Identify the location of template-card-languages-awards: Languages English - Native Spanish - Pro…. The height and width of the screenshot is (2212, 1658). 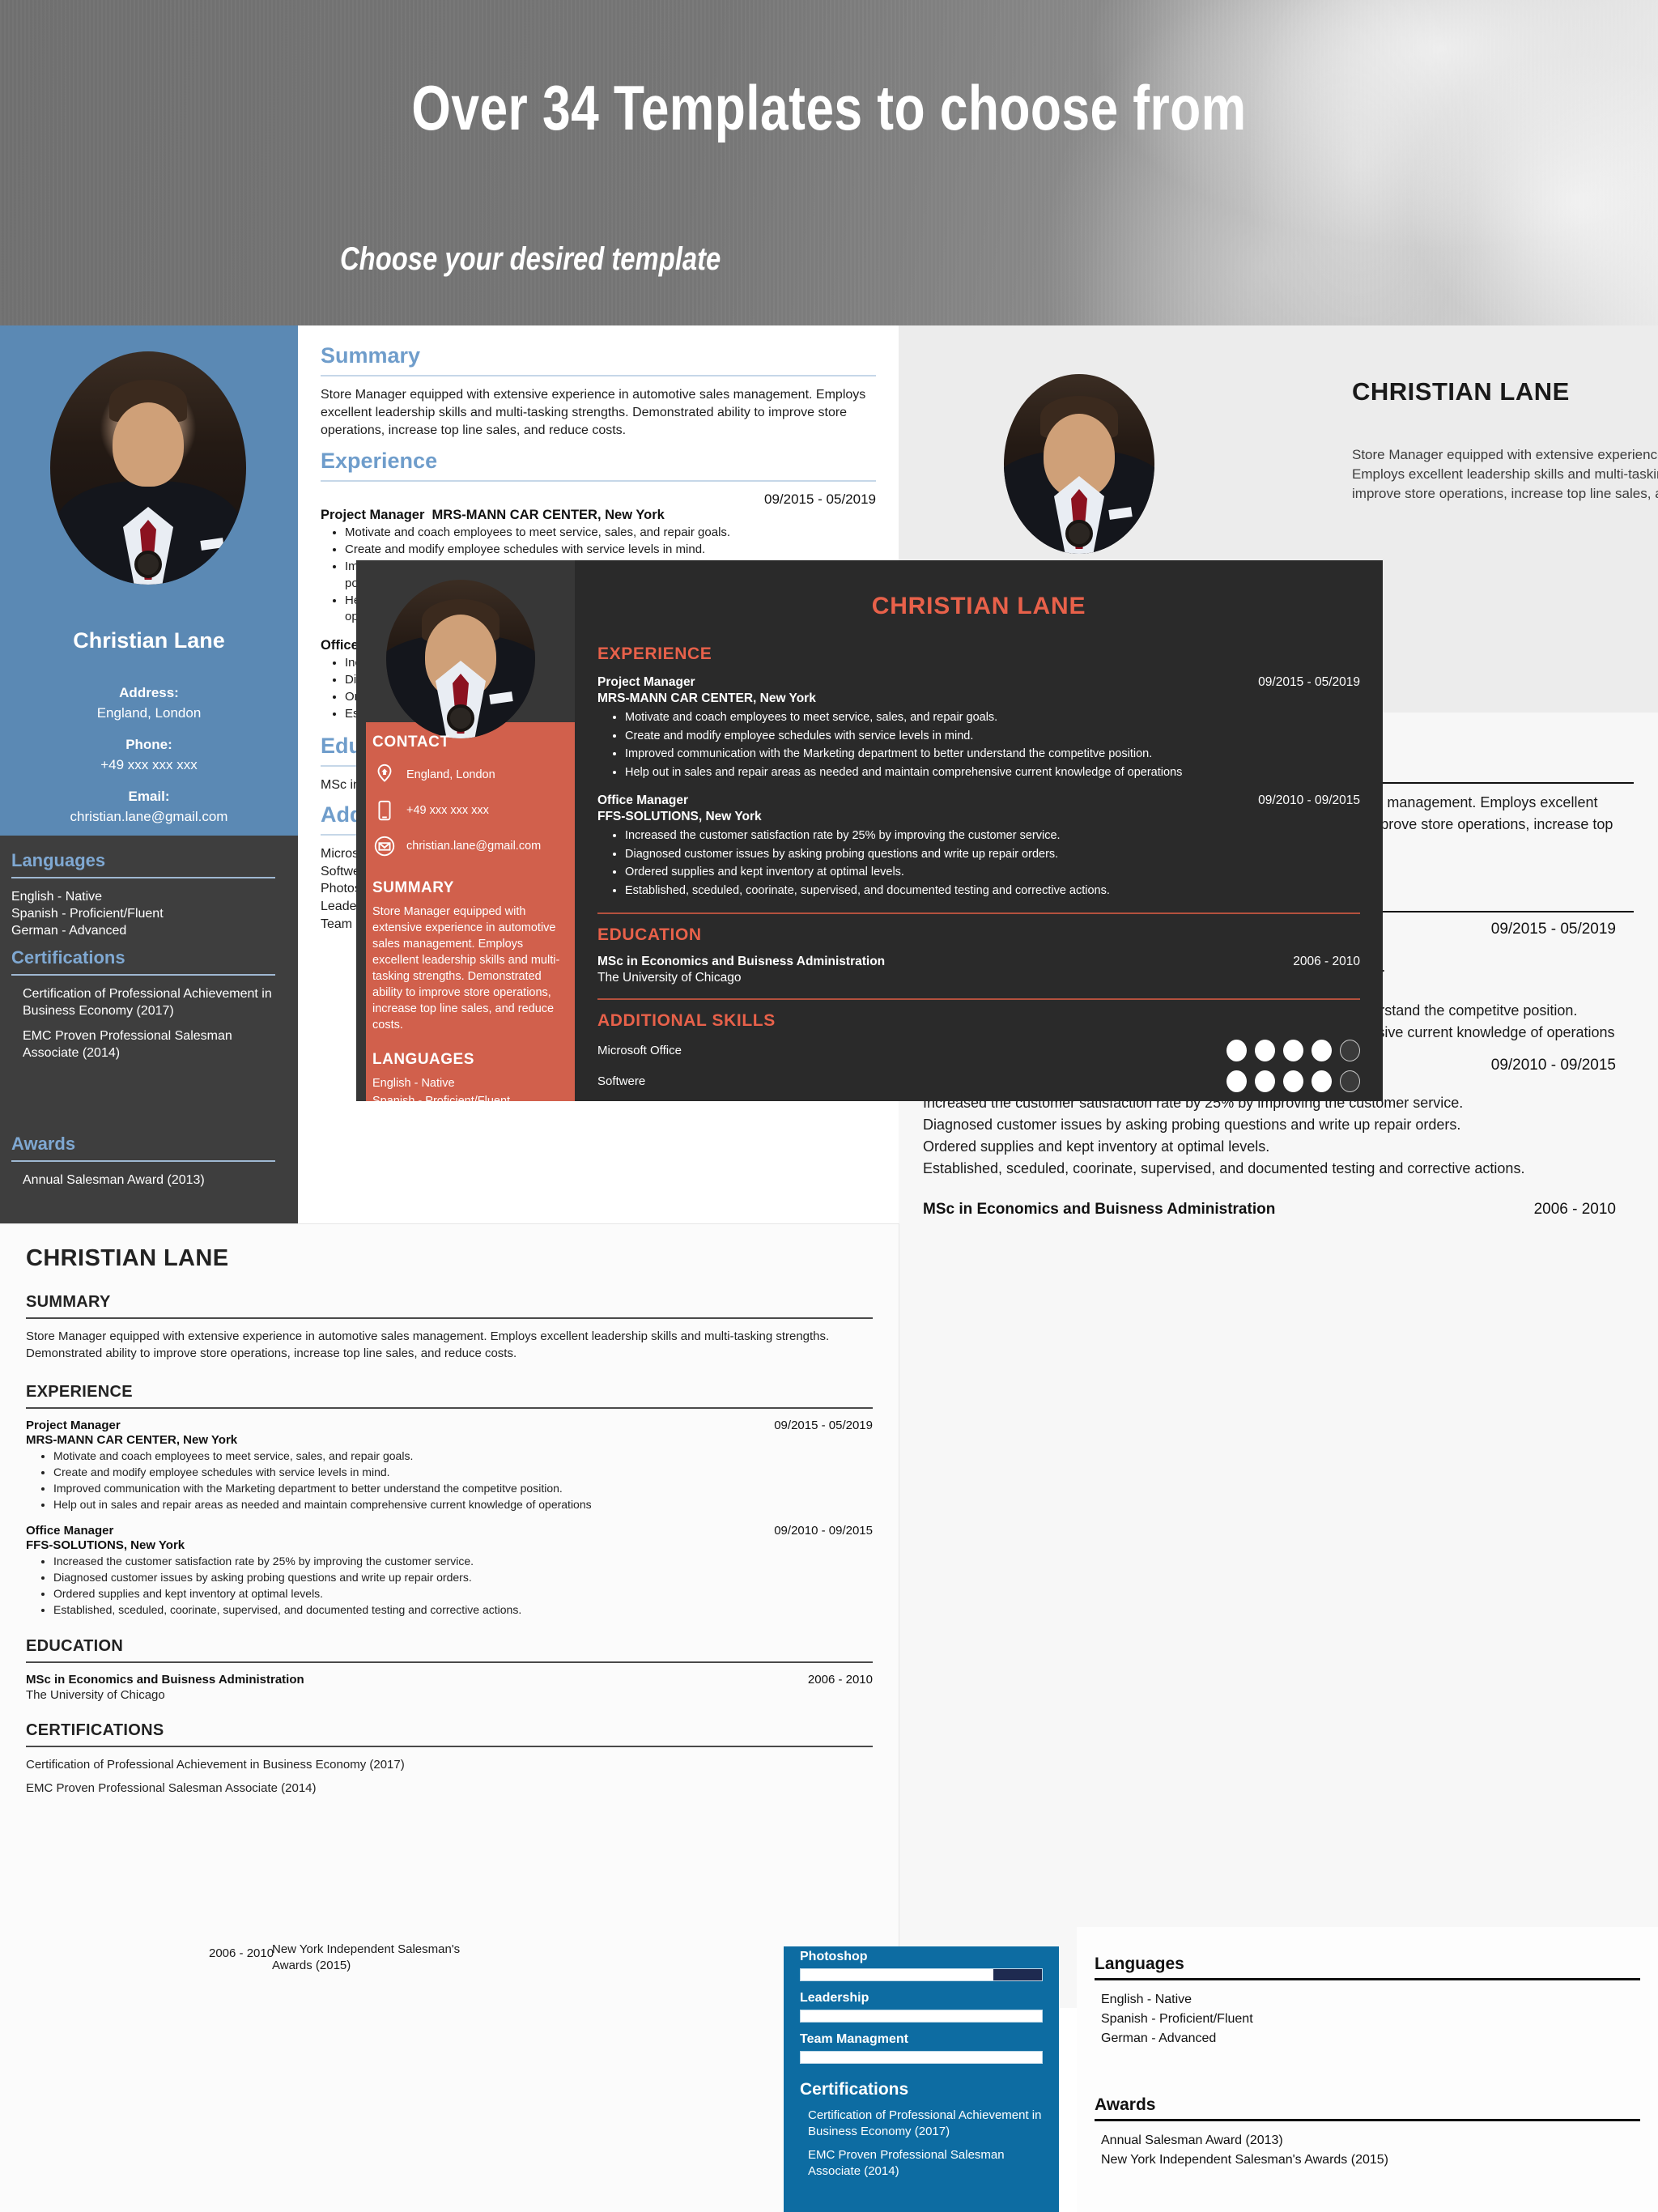
(1367, 2069).